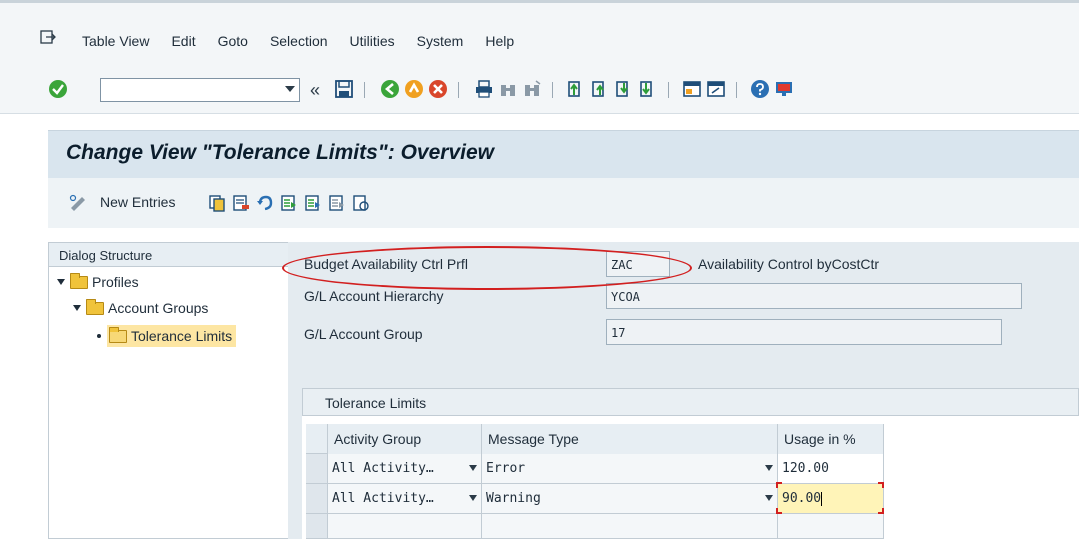 The width and height of the screenshot is (1079, 539). What do you see at coordinates (290, 89) in the screenshot?
I see `command-dropdown-icon` at bounding box center [290, 89].